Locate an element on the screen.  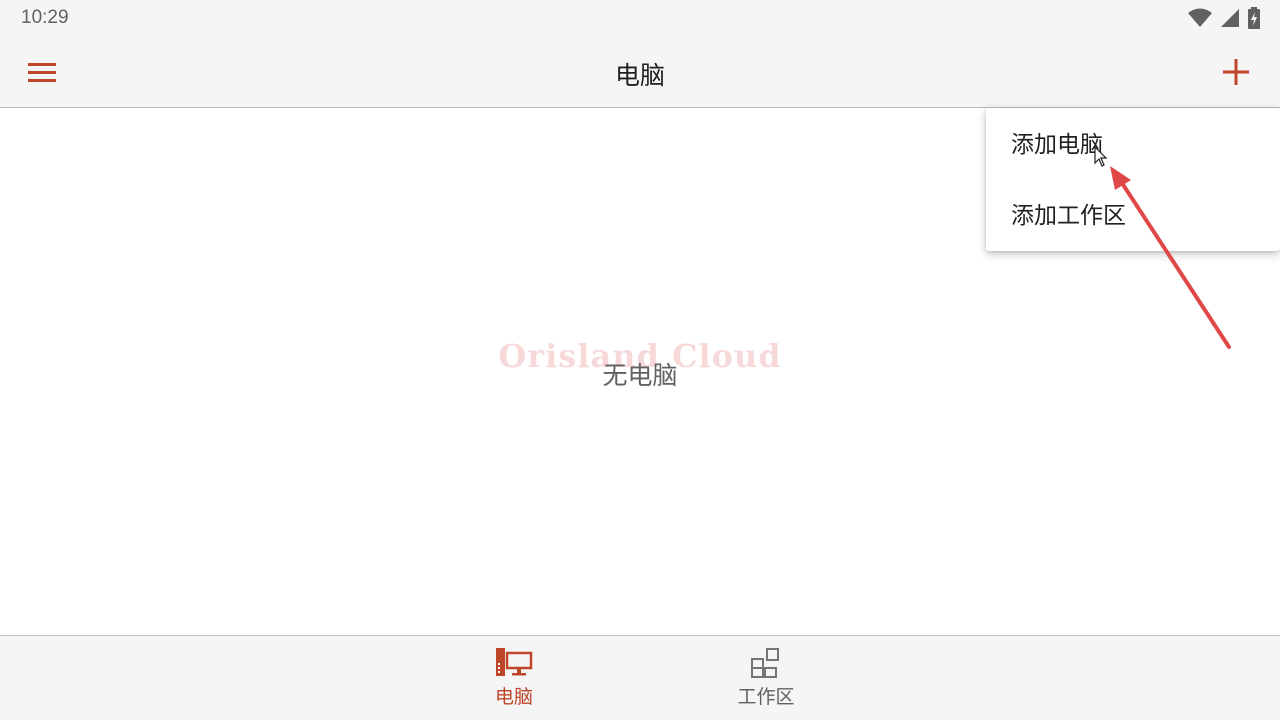
menu-item-add-workspace: 添加工作区 is located at coordinates (1133, 216).